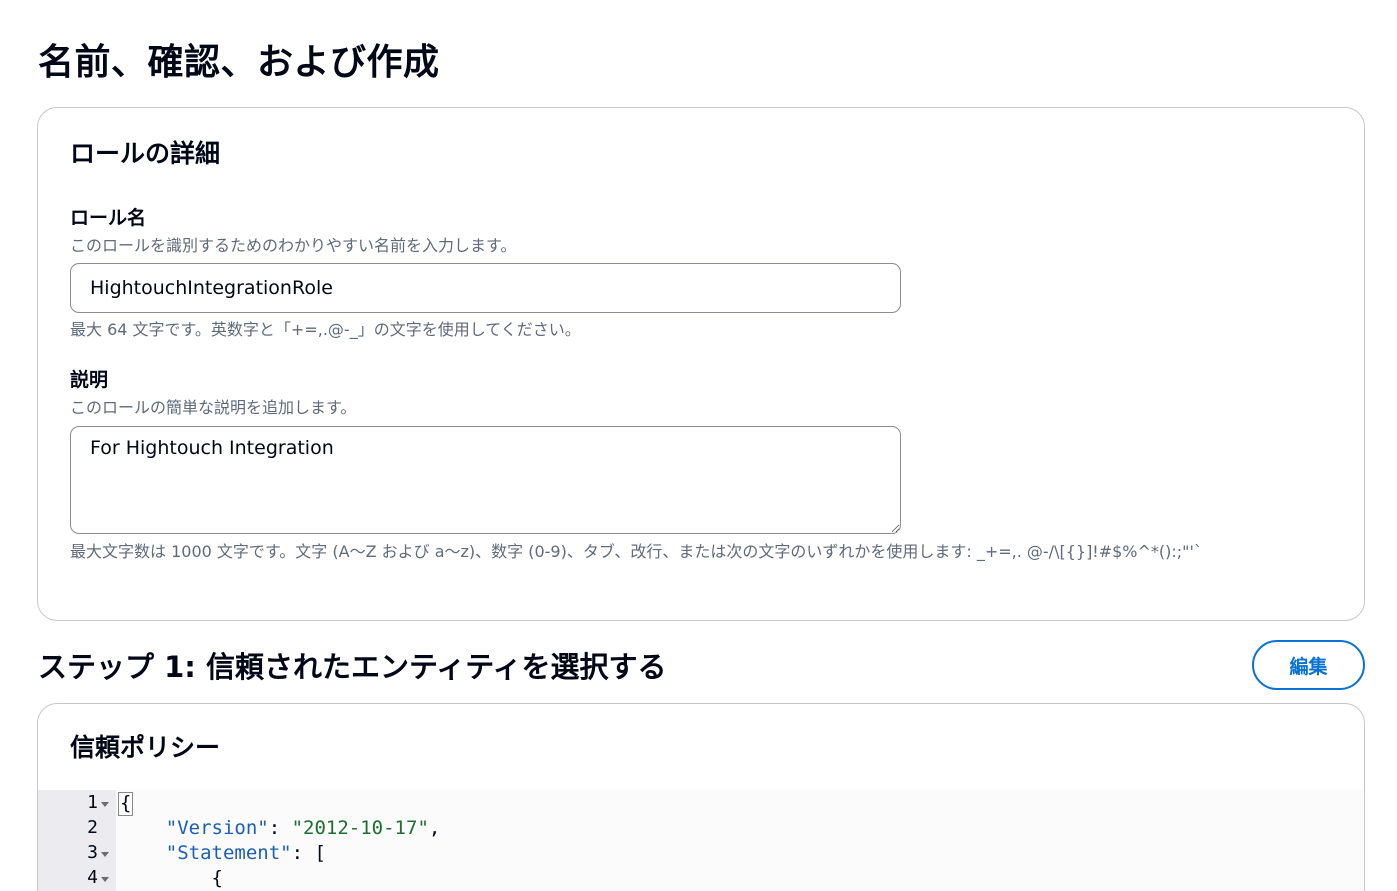  I want to click on line-number: 4, so click(92, 877).